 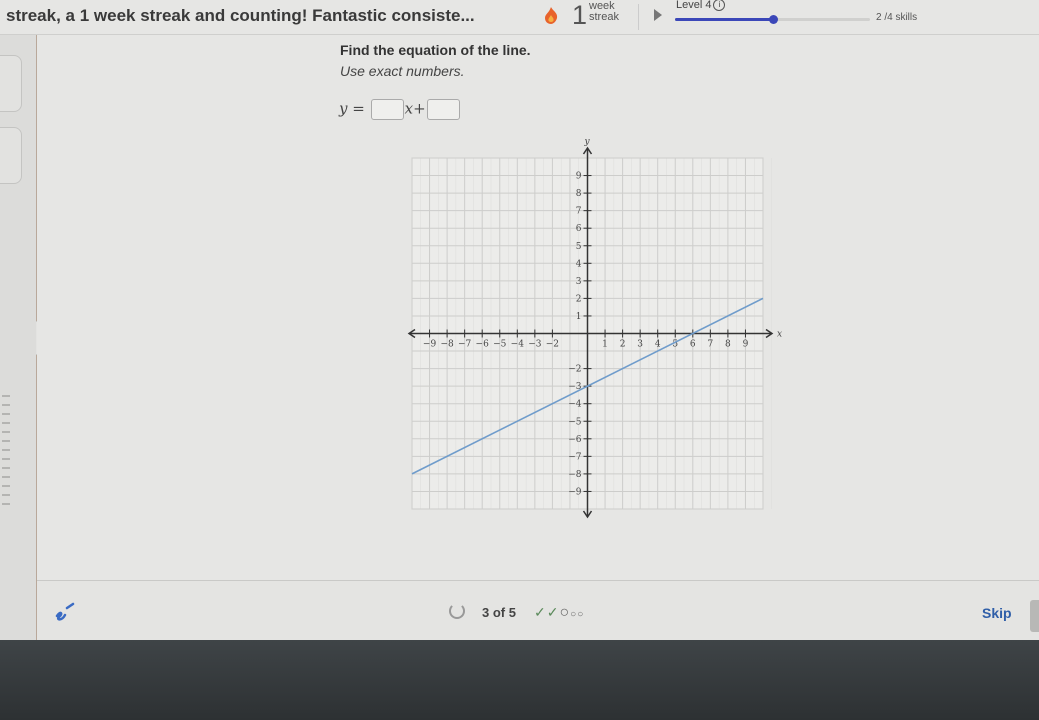 What do you see at coordinates (447, 345) in the screenshot?
I see `x-tick-label: −8` at bounding box center [447, 345].